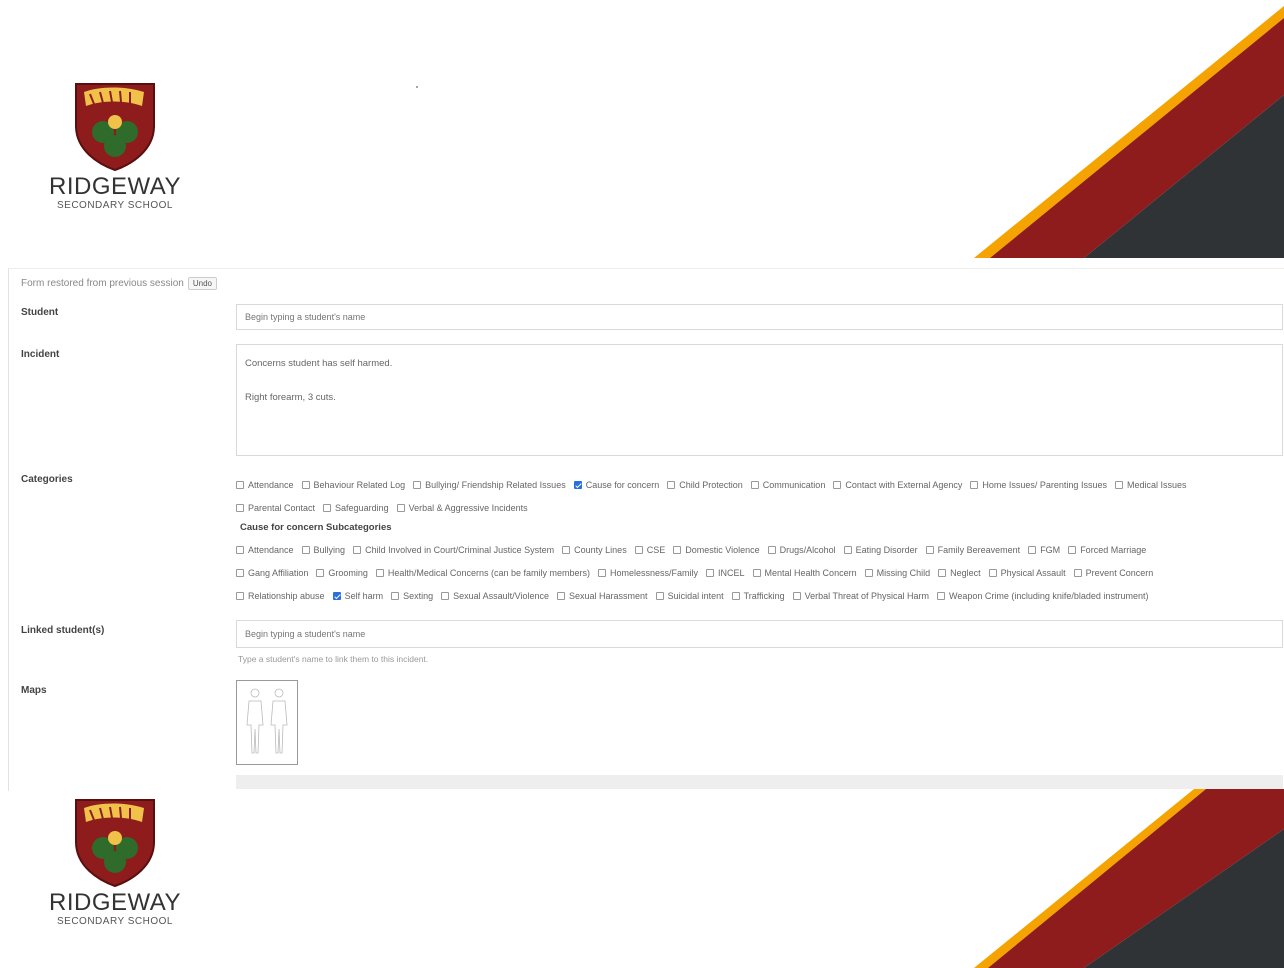 This screenshot has width=1284, height=968. I want to click on checkbox-verbal-threat-of-physical-harm: Verbal Threat of Physical Harm, so click(860, 596).